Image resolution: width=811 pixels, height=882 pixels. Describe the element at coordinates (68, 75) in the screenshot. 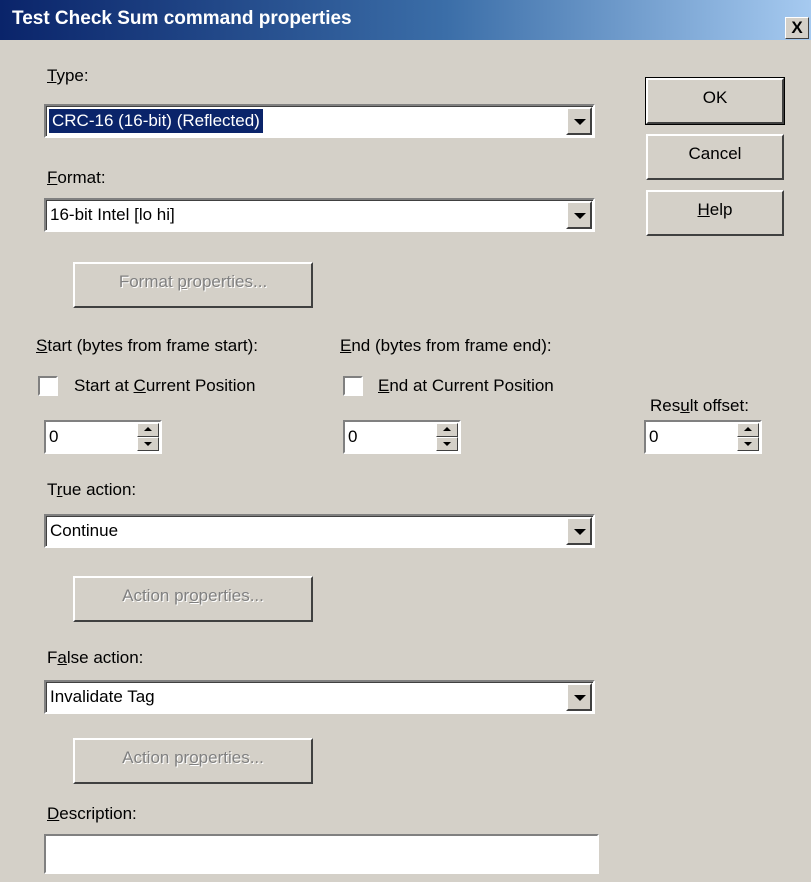

I see `type-label: Type:` at that location.